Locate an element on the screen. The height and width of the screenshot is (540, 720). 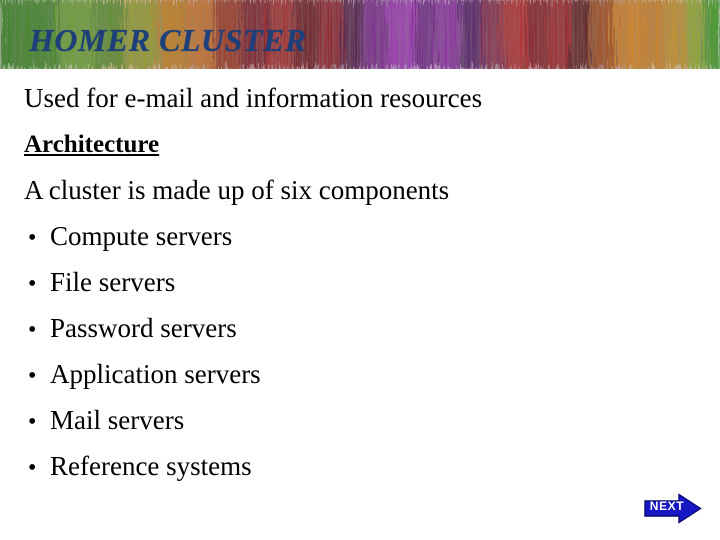
list-item-label: File servers is located at coordinates (113, 282).